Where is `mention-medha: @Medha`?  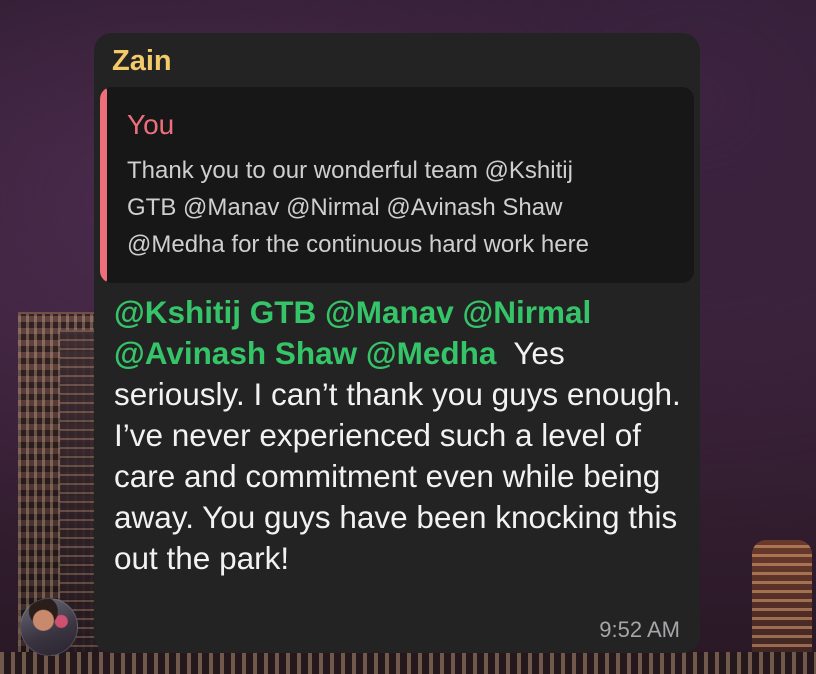 mention-medha: @Medha is located at coordinates (431, 353).